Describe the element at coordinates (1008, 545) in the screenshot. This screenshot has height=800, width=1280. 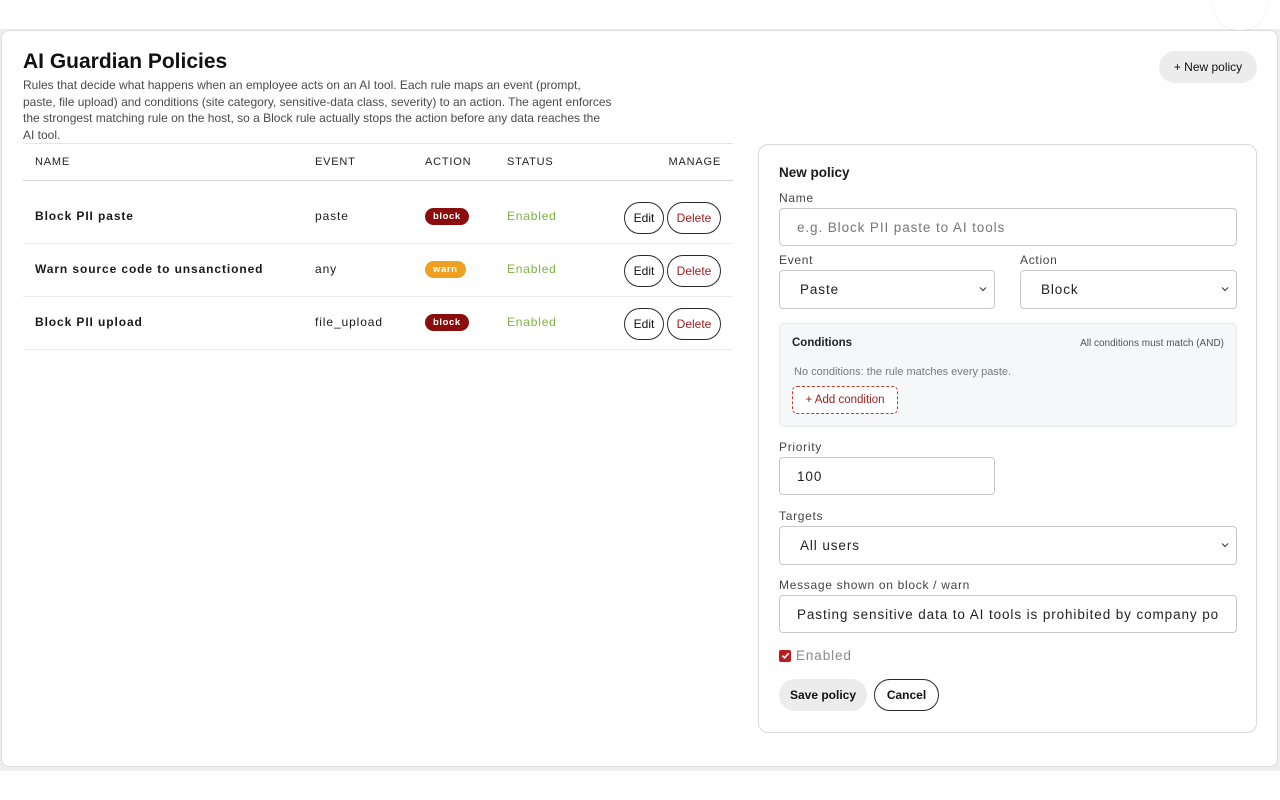
I see `targets-select: All users` at that location.